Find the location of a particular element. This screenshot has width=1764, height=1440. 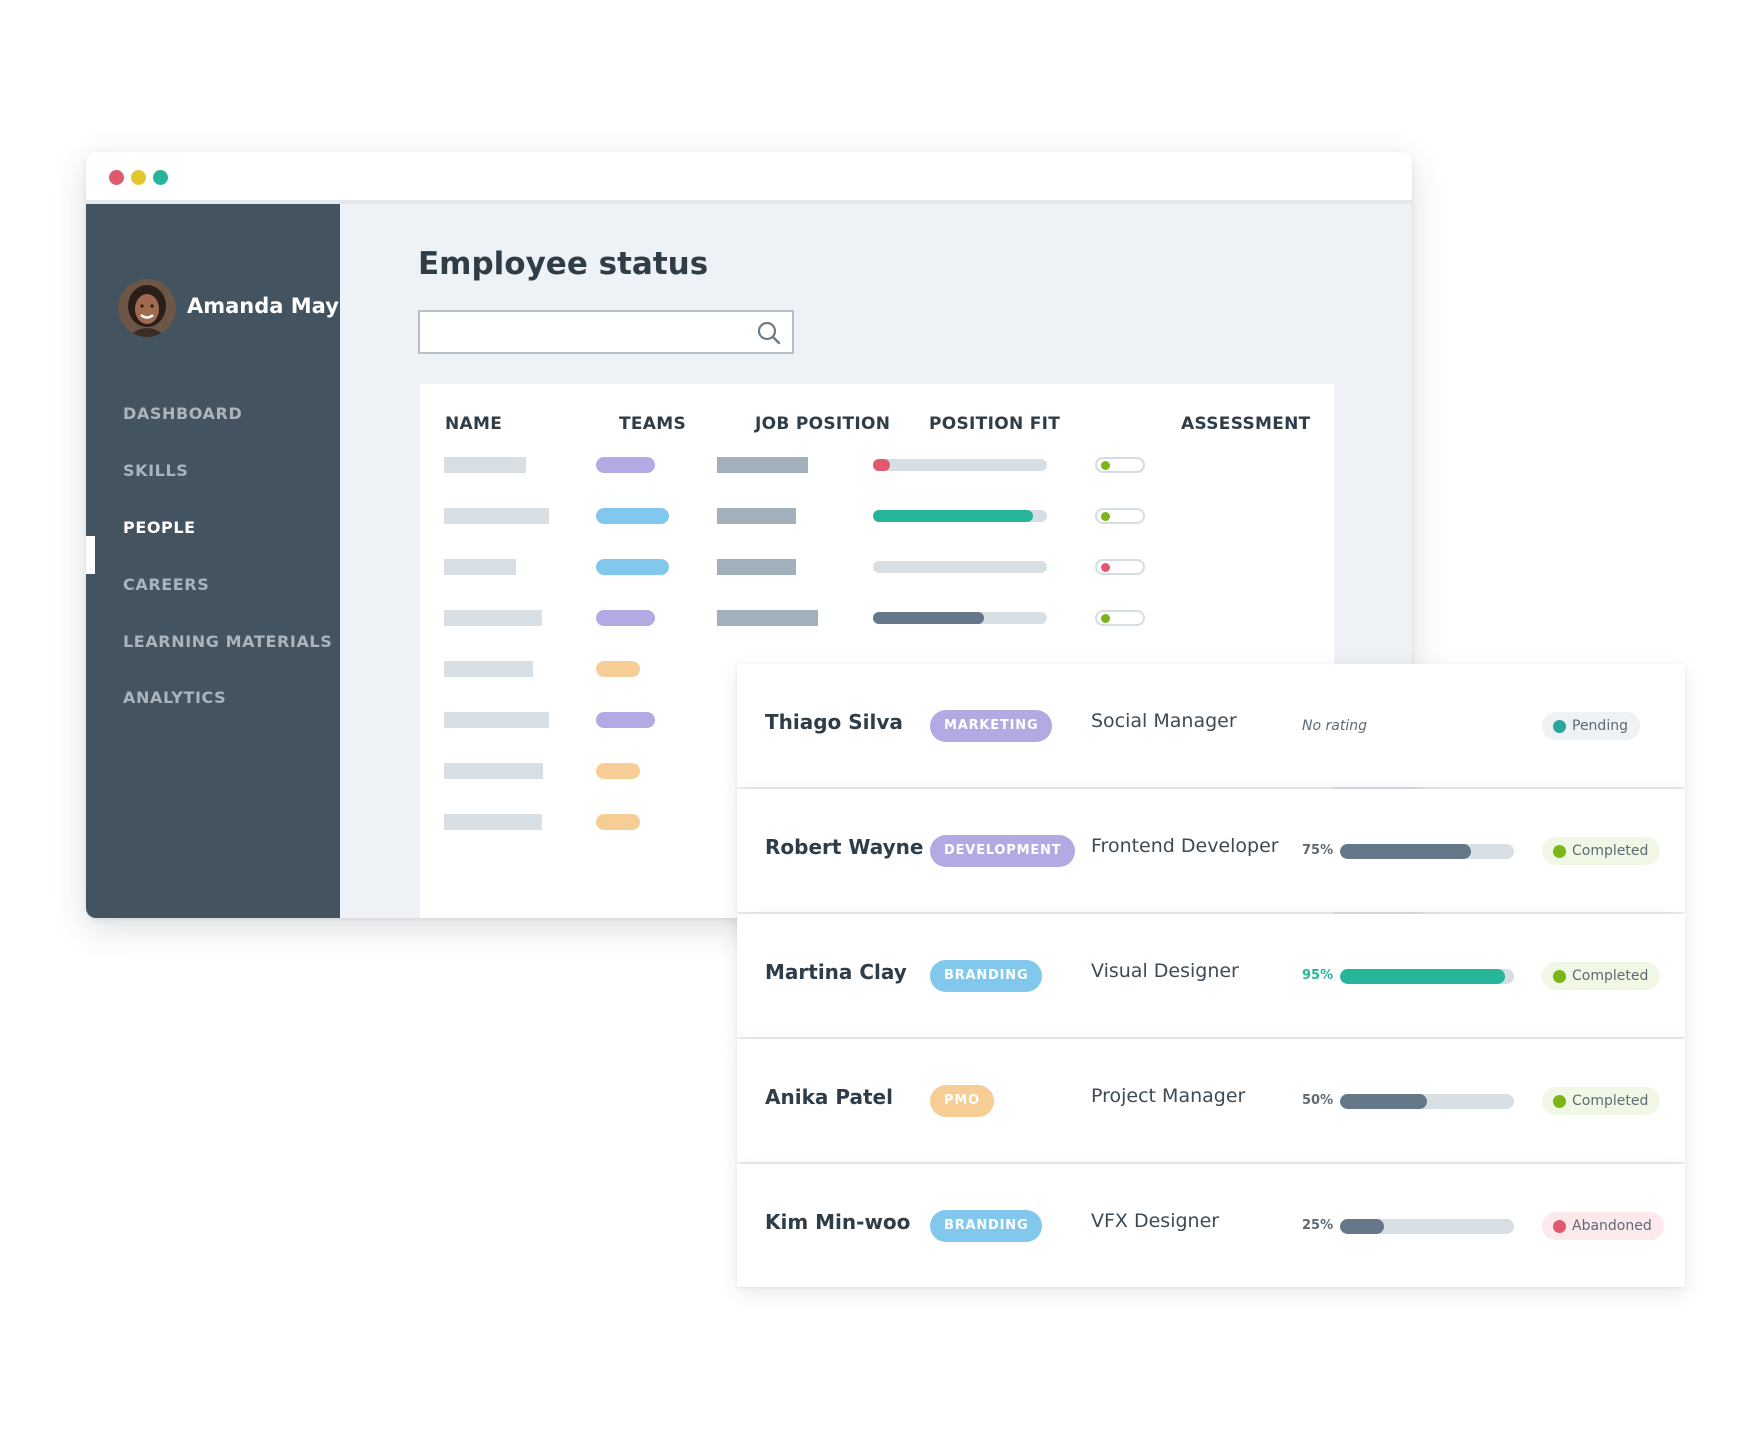

column-header-job-position: JOB POSITION is located at coordinates (822, 424).